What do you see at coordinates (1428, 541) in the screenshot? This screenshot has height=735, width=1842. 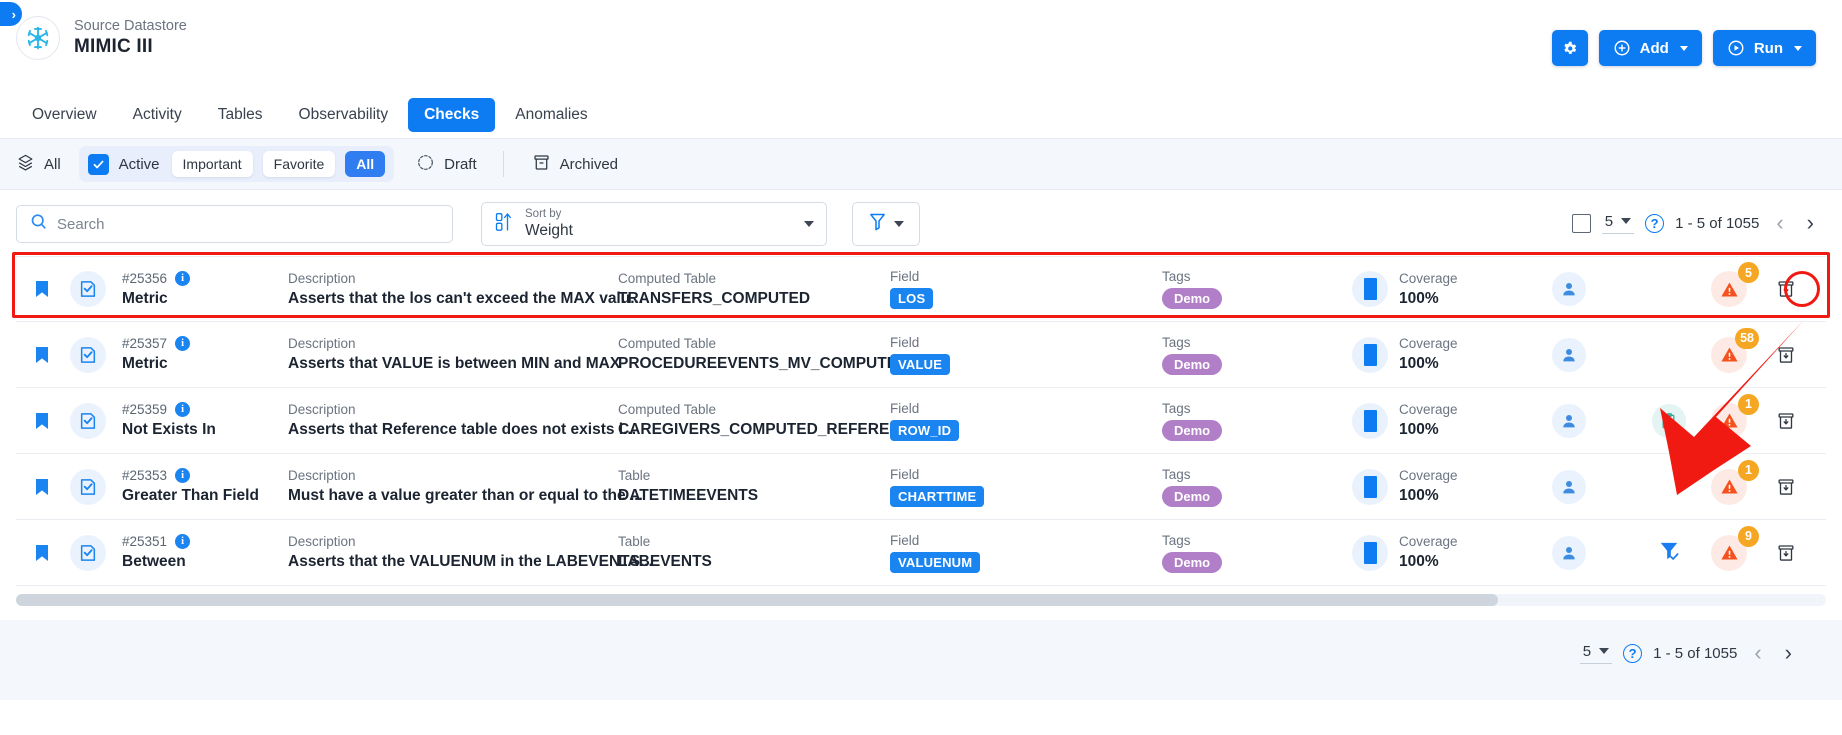 I see `coverage-label: Coverage` at bounding box center [1428, 541].